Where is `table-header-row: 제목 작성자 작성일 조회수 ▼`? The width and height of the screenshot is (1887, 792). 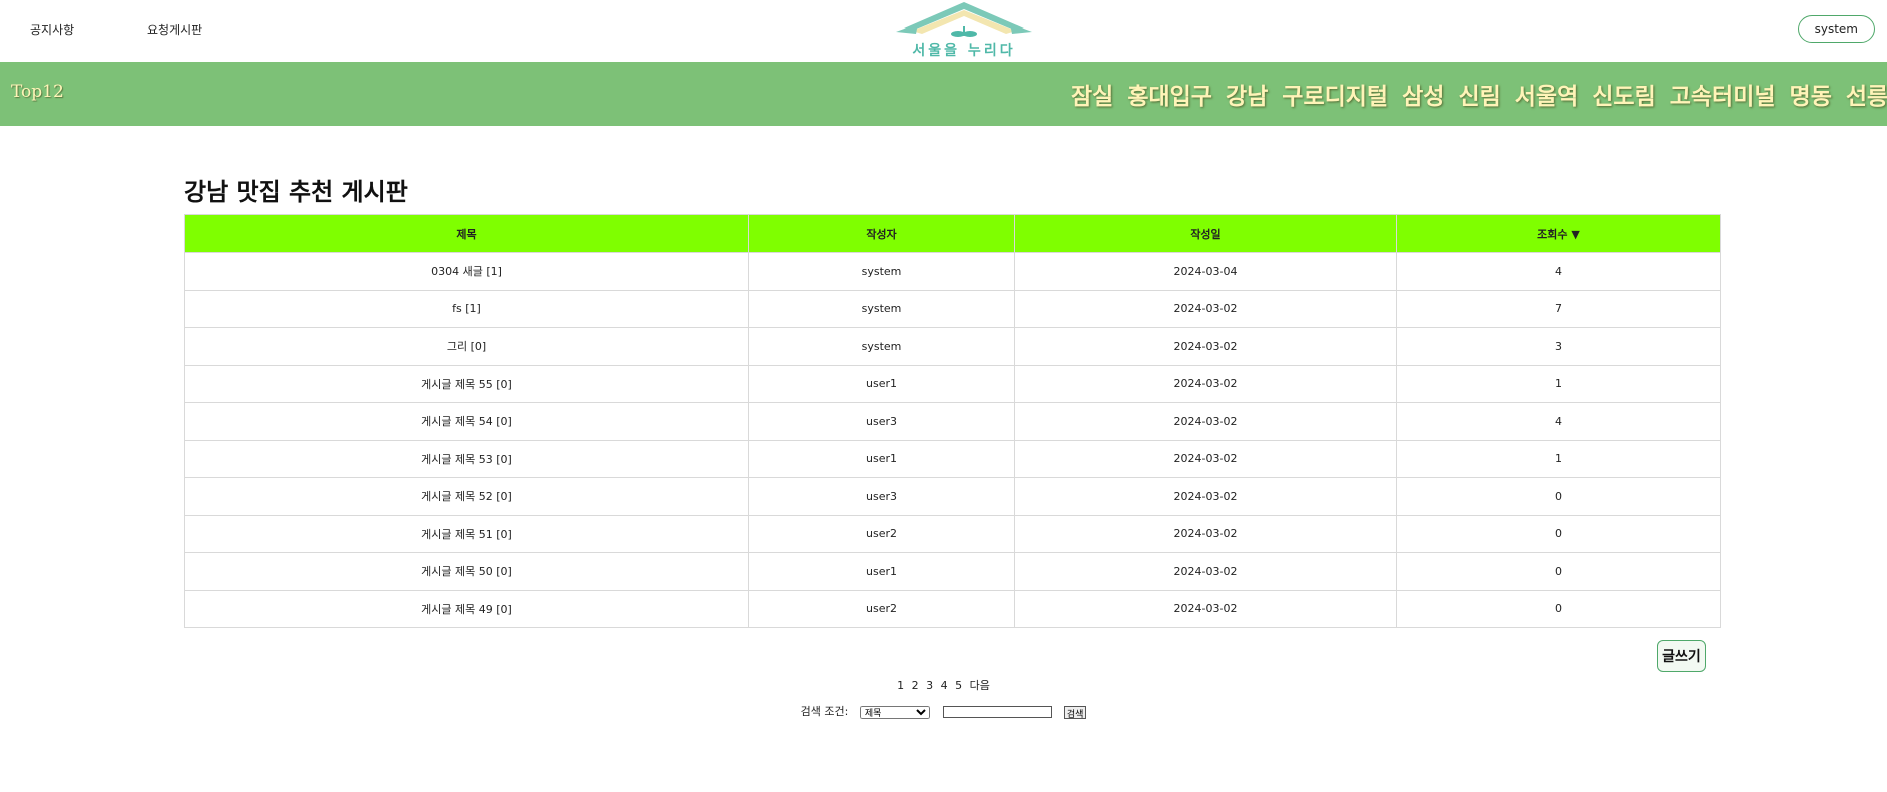
table-header-row: 제목 작성자 작성일 조회수 ▼ is located at coordinates (952, 233).